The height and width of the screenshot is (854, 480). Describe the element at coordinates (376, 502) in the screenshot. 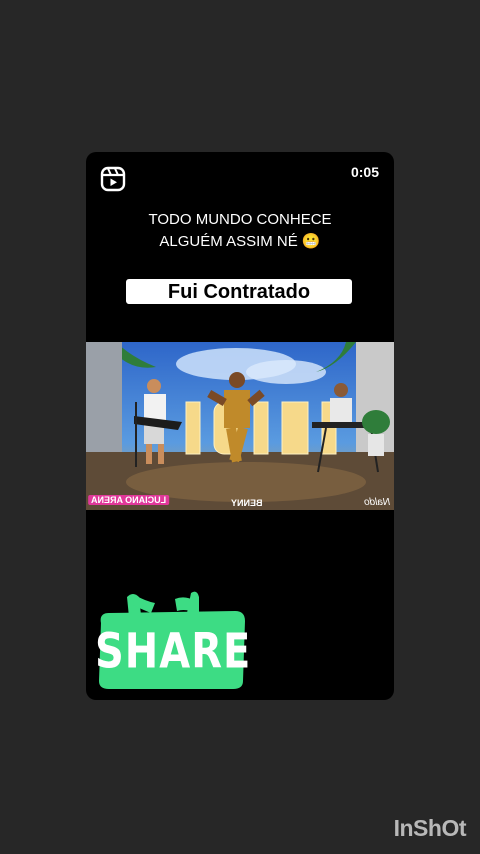

I see `video-signature: Naldo` at that location.